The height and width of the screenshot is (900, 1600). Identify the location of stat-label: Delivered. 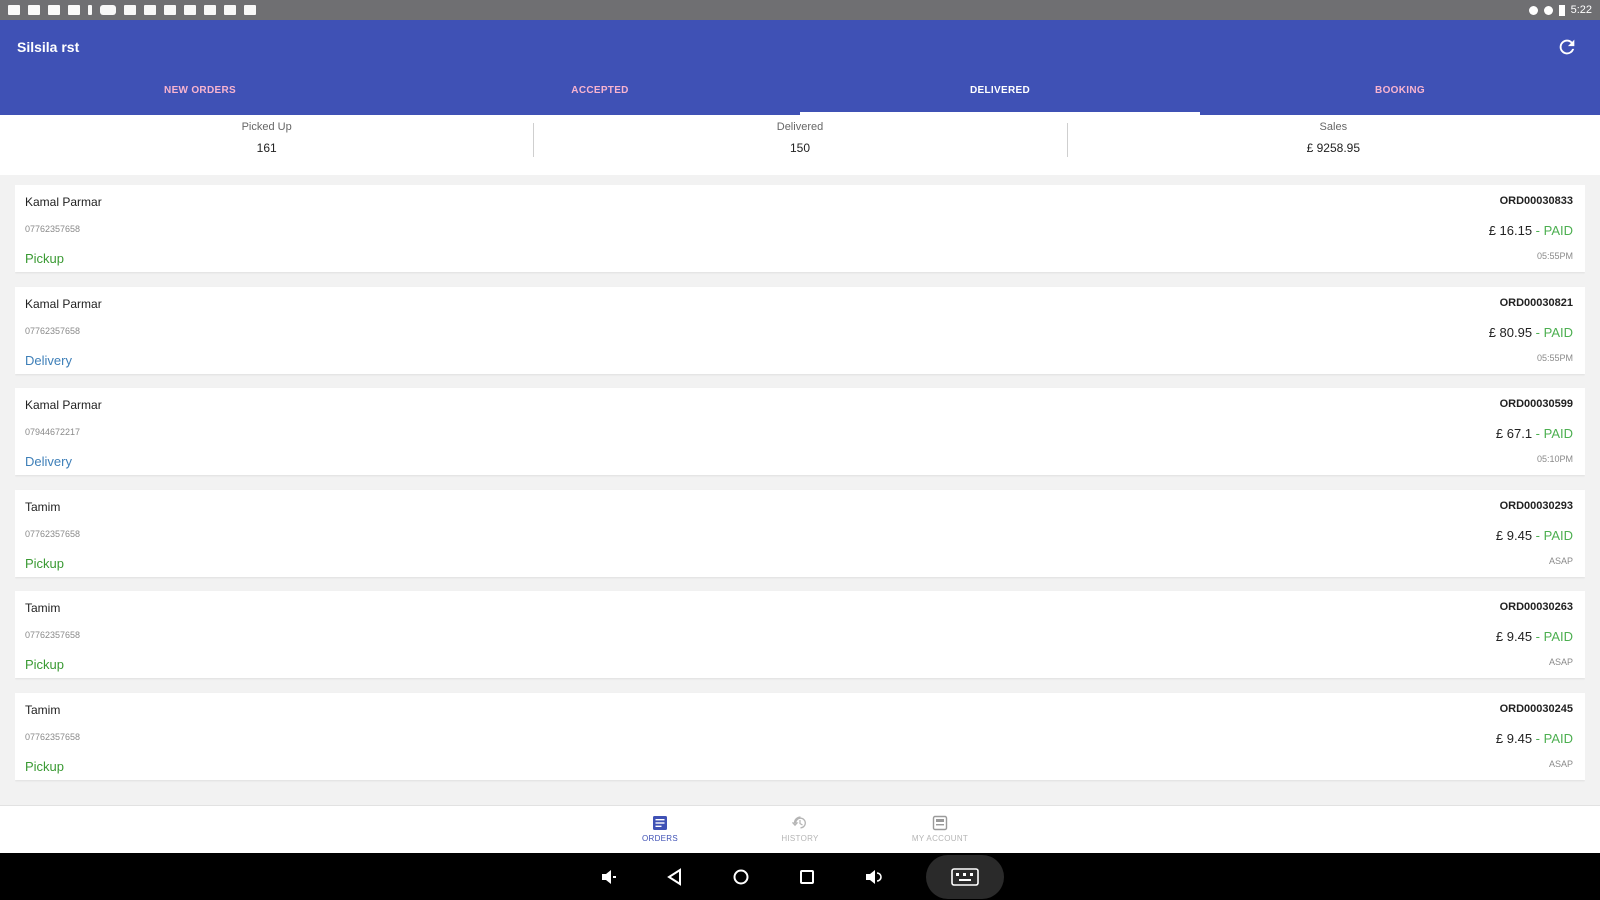
(800, 127).